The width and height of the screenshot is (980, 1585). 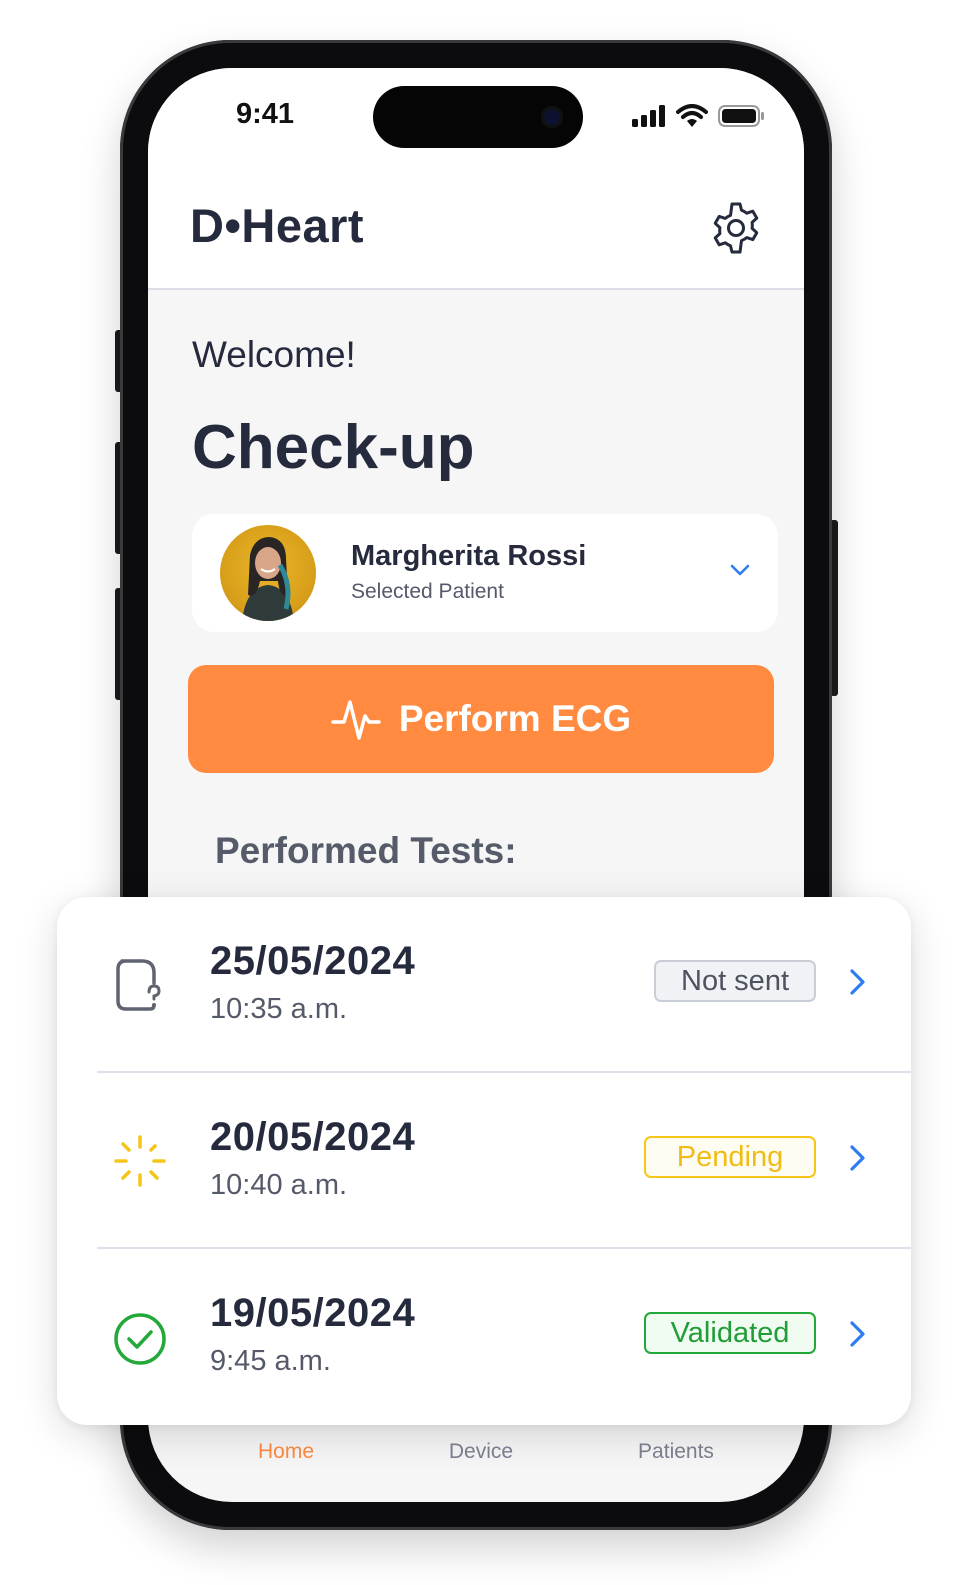 I want to click on tab-home: Home, so click(x=286, y=1452).